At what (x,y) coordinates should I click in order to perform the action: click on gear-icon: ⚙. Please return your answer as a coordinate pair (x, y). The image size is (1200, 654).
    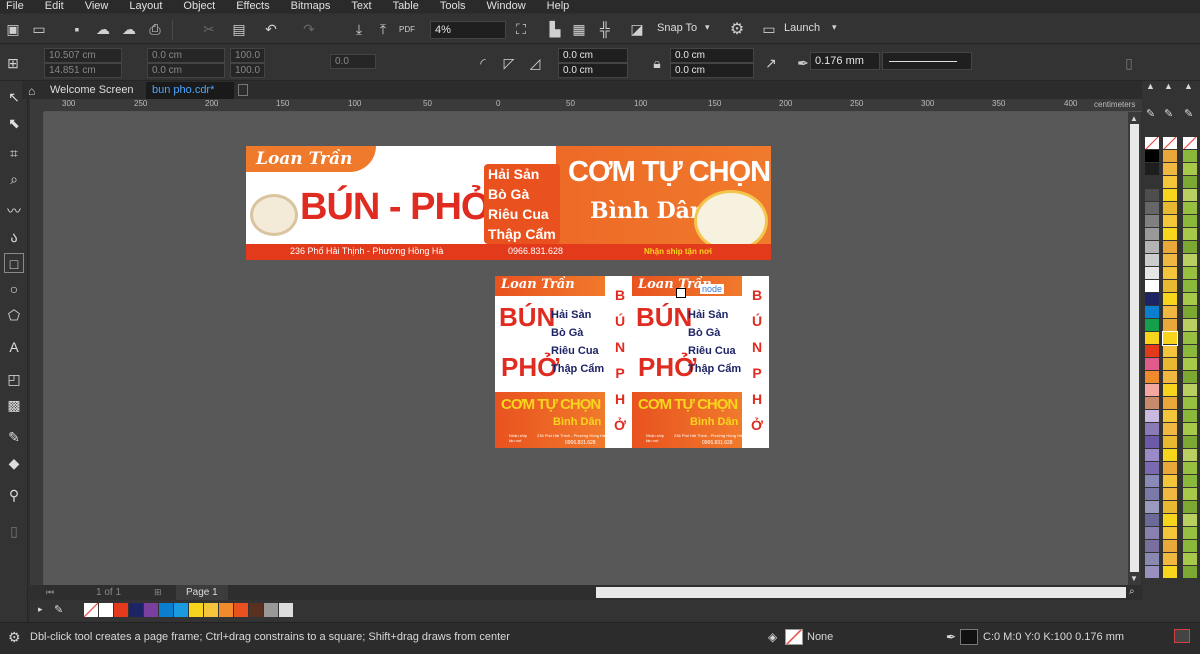
    Looking at the image, I should click on (14, 637).